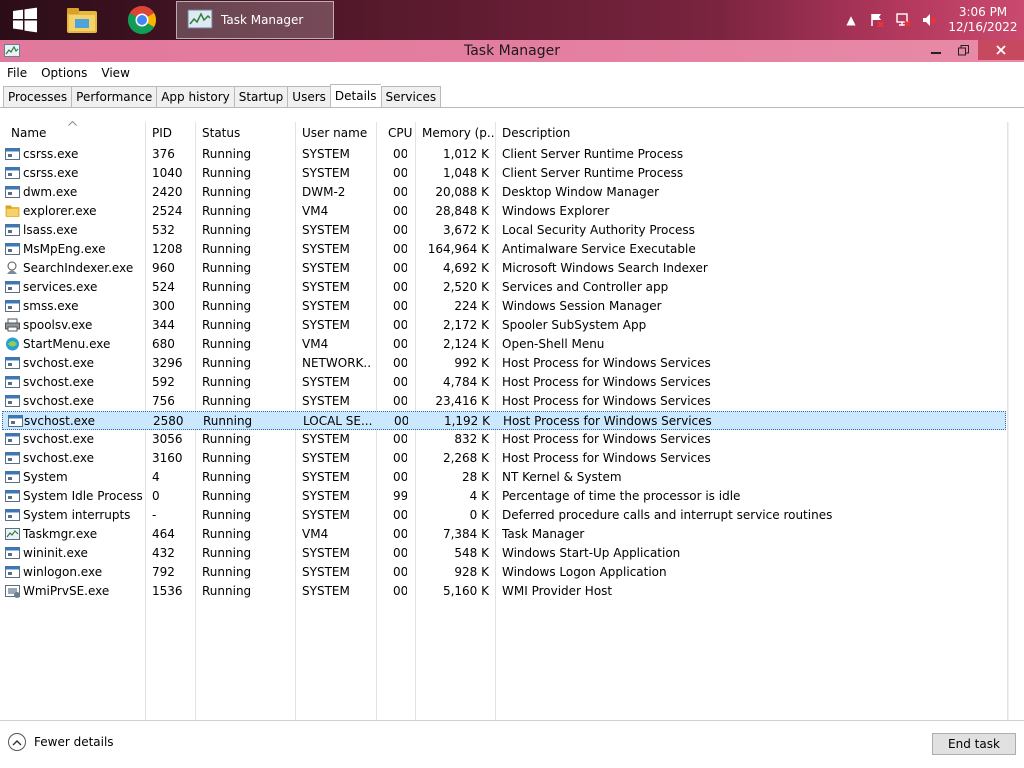 Image resolution: width=1024 pixels, height=768 pixels. Describe the element at coordinates (1016, 421) in the screenshot. I see `vertical-scrollbar` at that location.